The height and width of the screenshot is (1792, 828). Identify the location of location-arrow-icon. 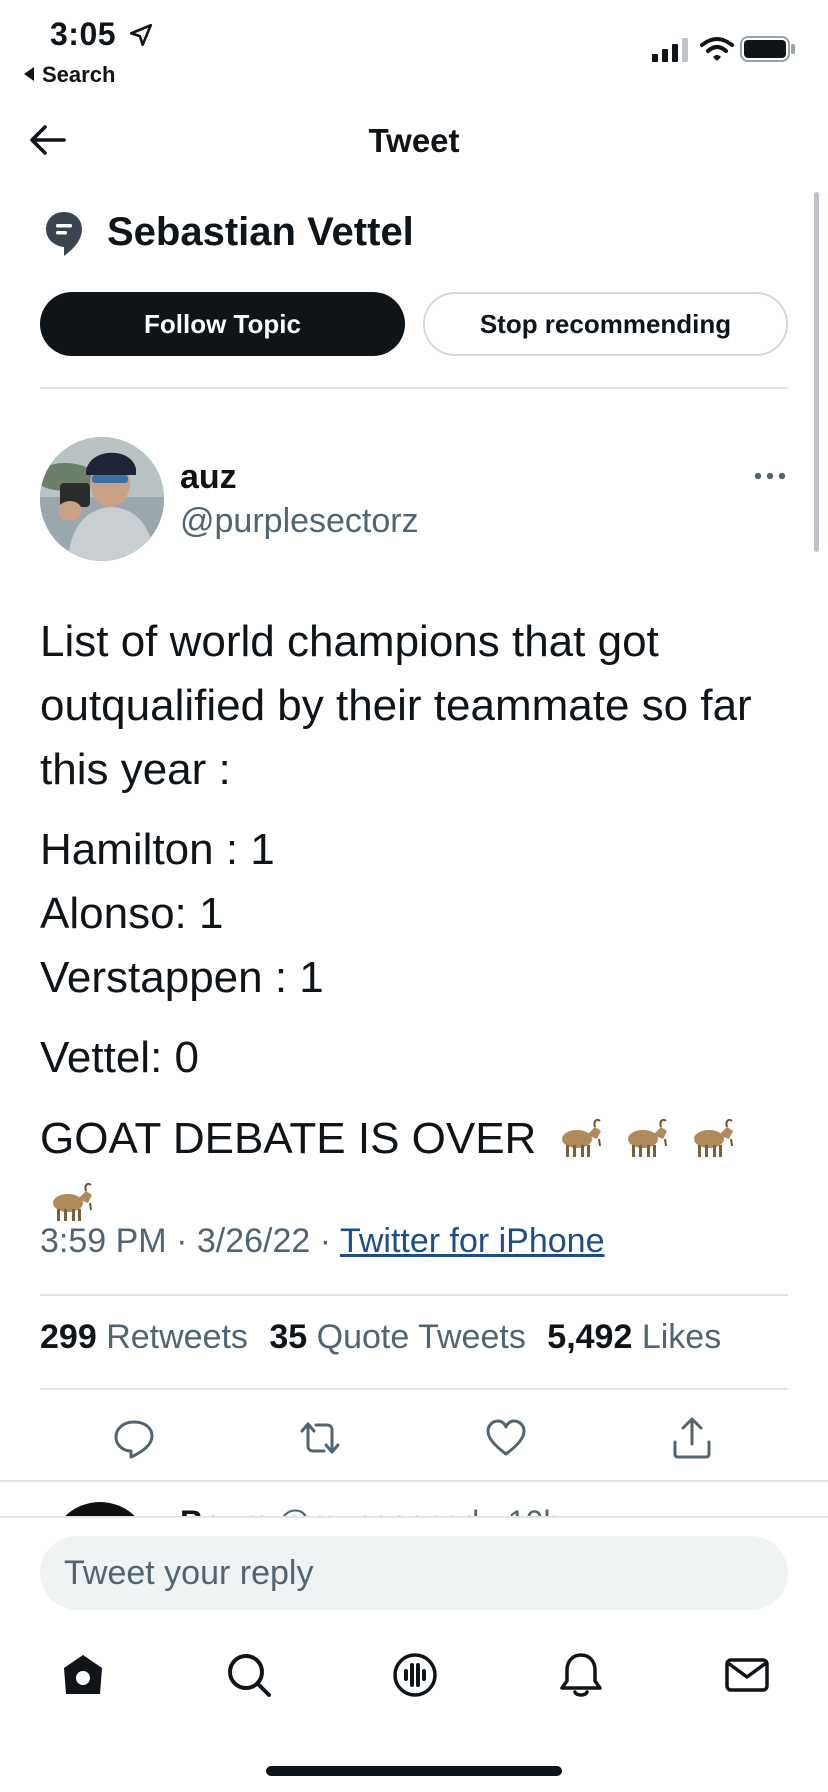
(141, 35).